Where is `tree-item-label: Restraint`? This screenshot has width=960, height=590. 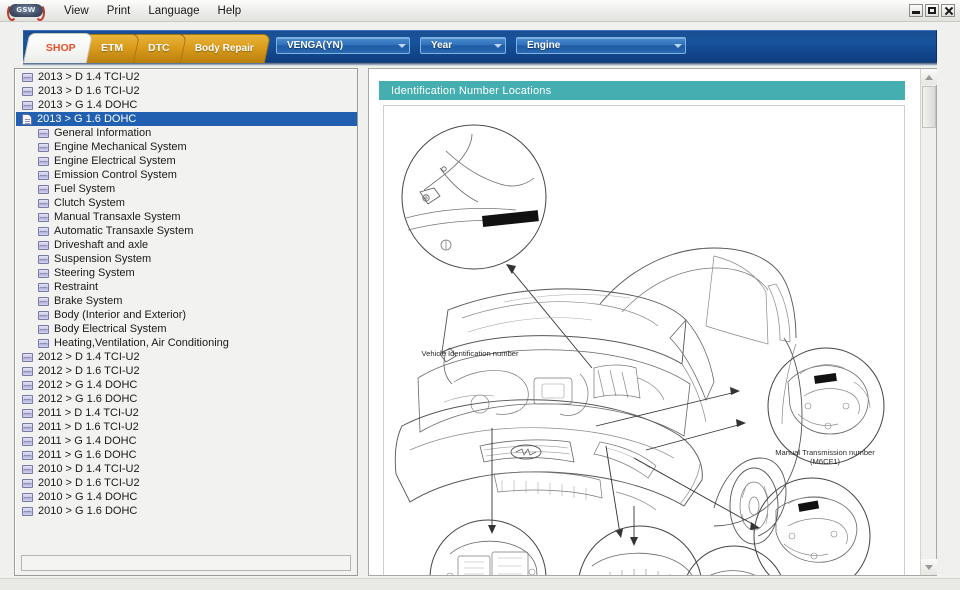
tree-item-label: Restraint is located at coordinates (76, 287).